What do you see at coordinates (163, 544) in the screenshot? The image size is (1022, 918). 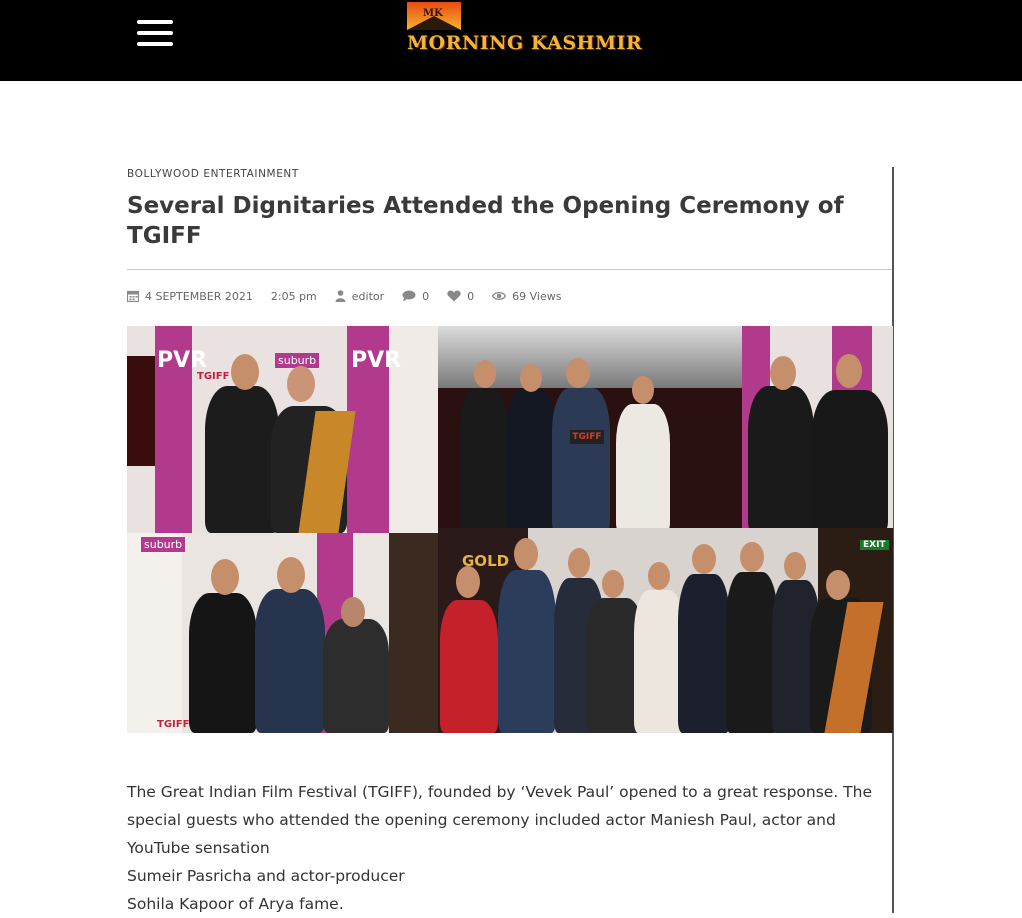 I see `backdrop-text: suburb` at bounding box center [163, 544].